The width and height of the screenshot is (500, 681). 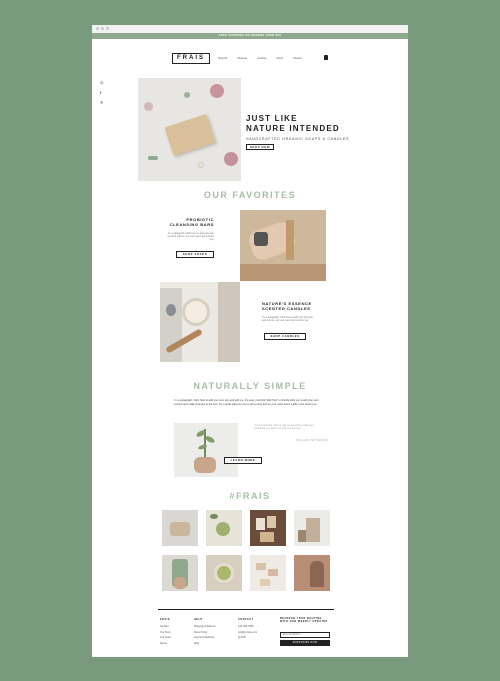 What do you see at coordinates (297, 58) in the screenshot?
I see `nav-link-contact: Contact` at bounding box center [297, 58].